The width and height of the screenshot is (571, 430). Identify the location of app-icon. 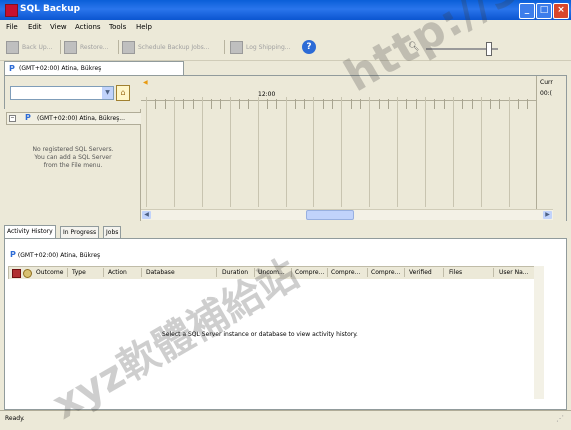
(11, 10).